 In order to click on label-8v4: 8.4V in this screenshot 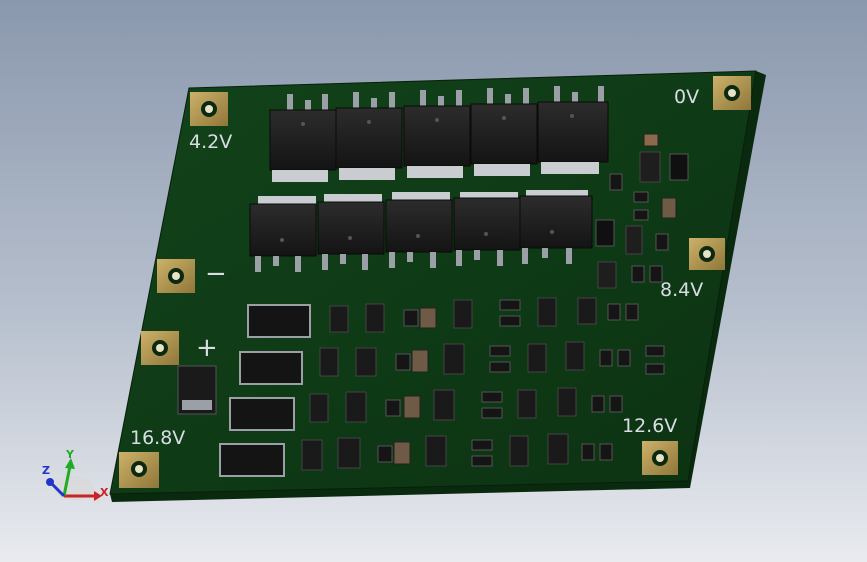, I will do `click(681, 290)`.